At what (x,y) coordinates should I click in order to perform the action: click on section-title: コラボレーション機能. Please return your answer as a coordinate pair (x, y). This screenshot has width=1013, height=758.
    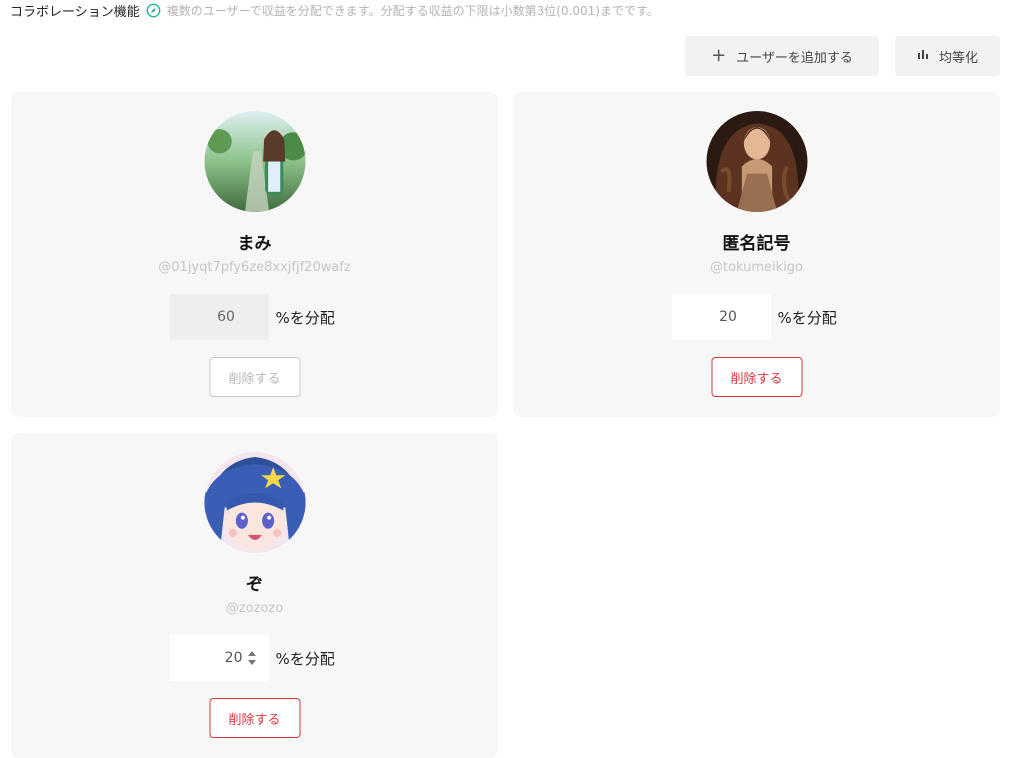
    Looking at the image, I should click on (75, 12).